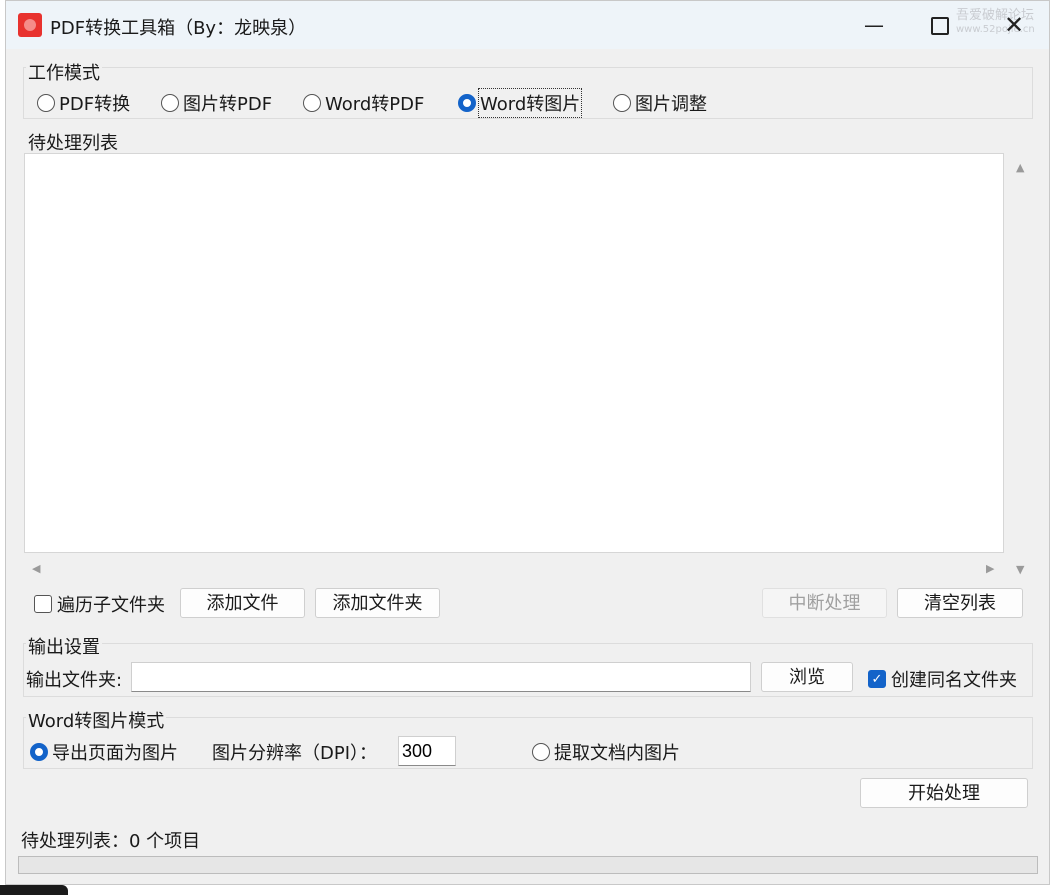 Image resolution: width=1055 pixels, height=895 pixels. I want to click on taskbar-fragment, so click(34, 890).